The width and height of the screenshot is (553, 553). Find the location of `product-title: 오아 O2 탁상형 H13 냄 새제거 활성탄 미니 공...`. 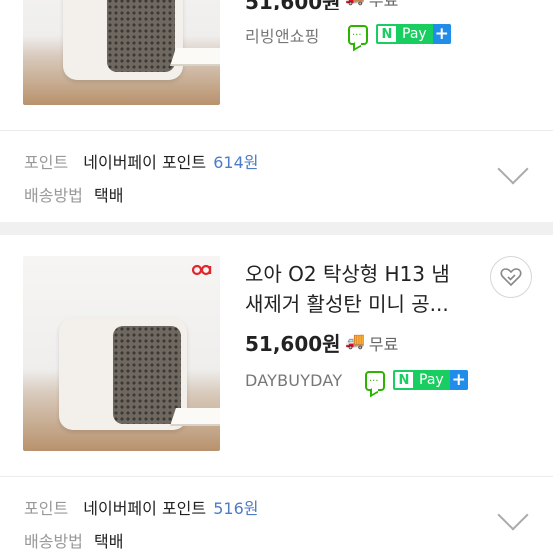

product-title: 오아 O2 탁상형 H13 냄 새제거 활성탄 미니 공... is located at coordinates (360, 289).